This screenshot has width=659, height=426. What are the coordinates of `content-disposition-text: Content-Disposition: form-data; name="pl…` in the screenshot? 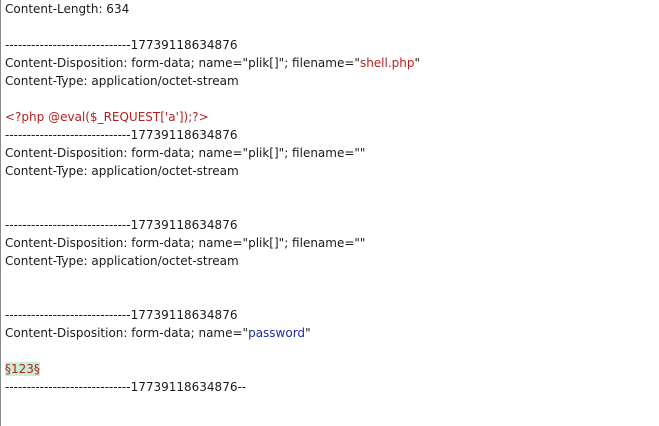 It's located at (182, 63).